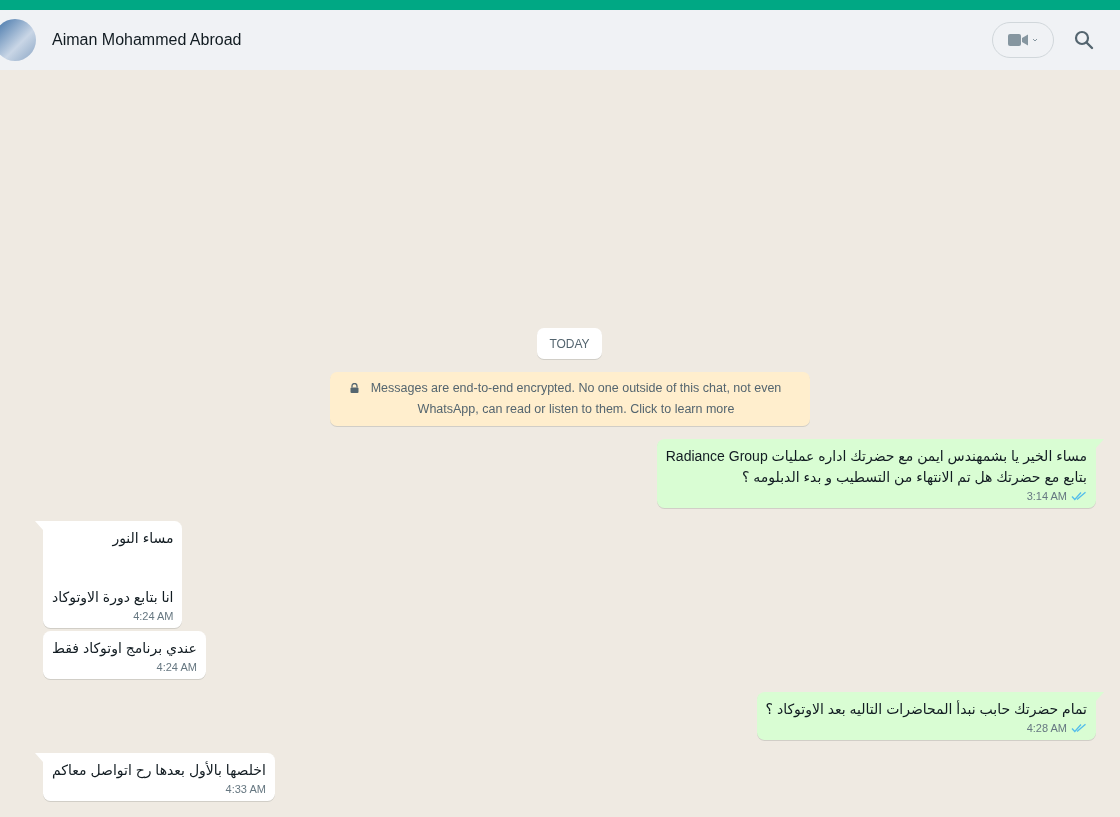 This screenshot has height=817, width=1120. What do you see at coordinates (124, 648) in the screenshot?
I see `message-text: عندي برنامج اوتوكاد فقط` at bounding box center [124, 648].